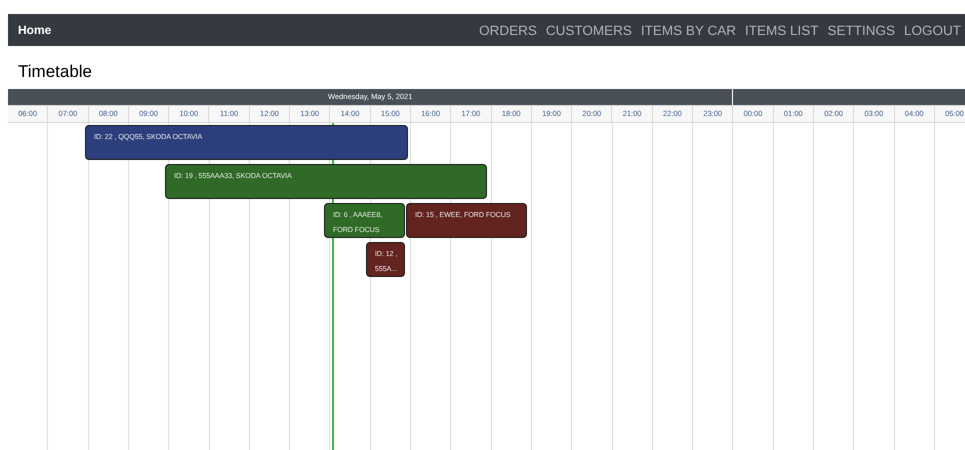 The image size is (965, 450). What do you see at coordinates (688, 30) in the screenshot?
I see `nav-link: ITEMS BY CAR` at bounding box center [688, 30].